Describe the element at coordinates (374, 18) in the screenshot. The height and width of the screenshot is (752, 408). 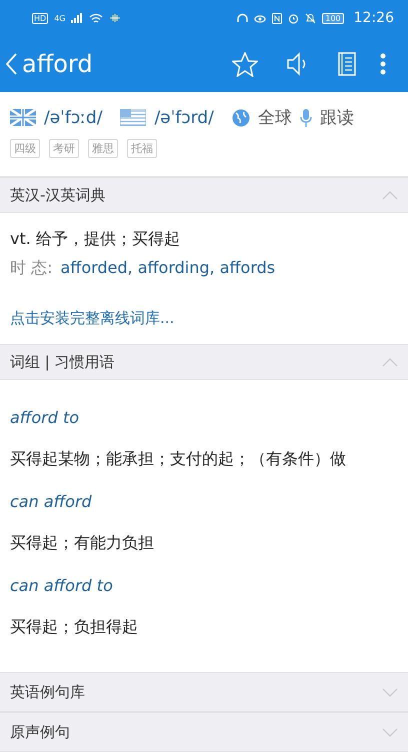
I see `clock-time: 12:26` at that location.